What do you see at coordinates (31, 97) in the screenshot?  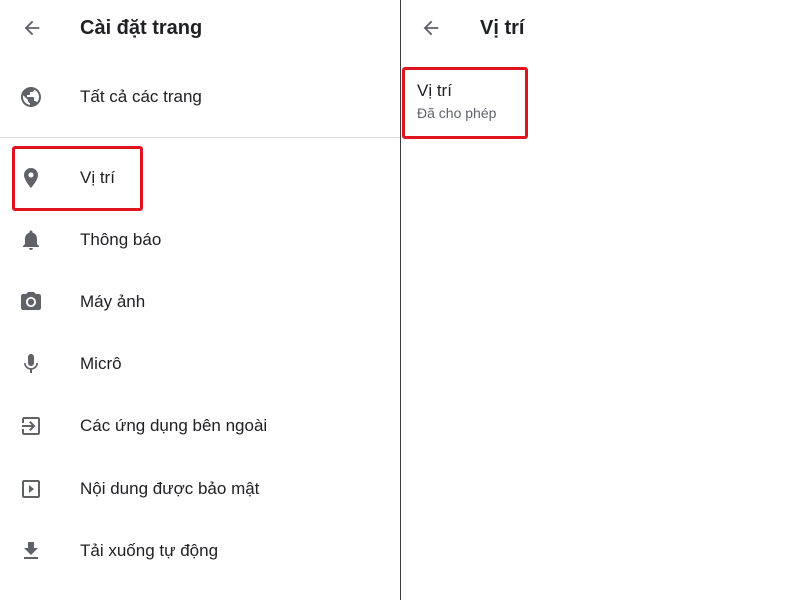 I see `globe-icon` at bounding box center [31, 97].